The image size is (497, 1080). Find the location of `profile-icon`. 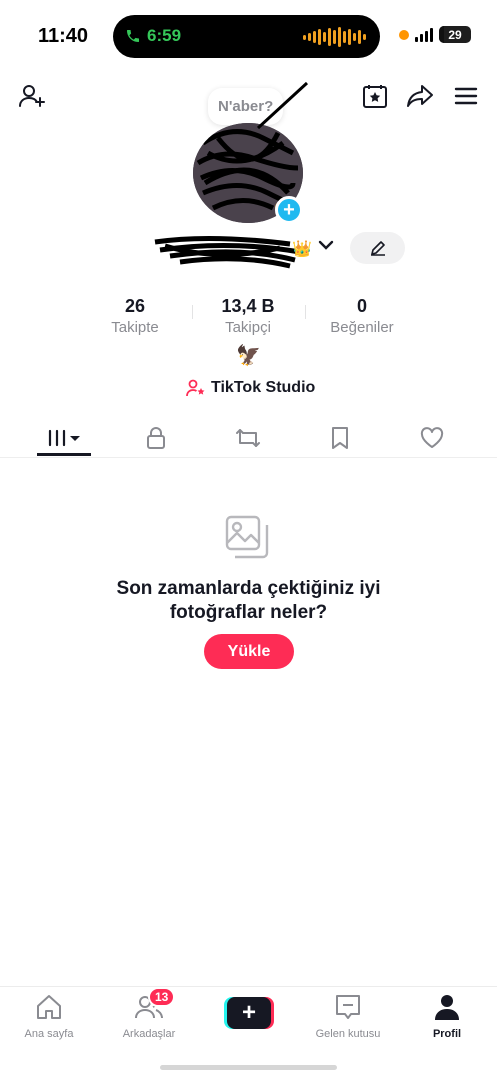

profile-icon is located at coordinates (447, 1007).